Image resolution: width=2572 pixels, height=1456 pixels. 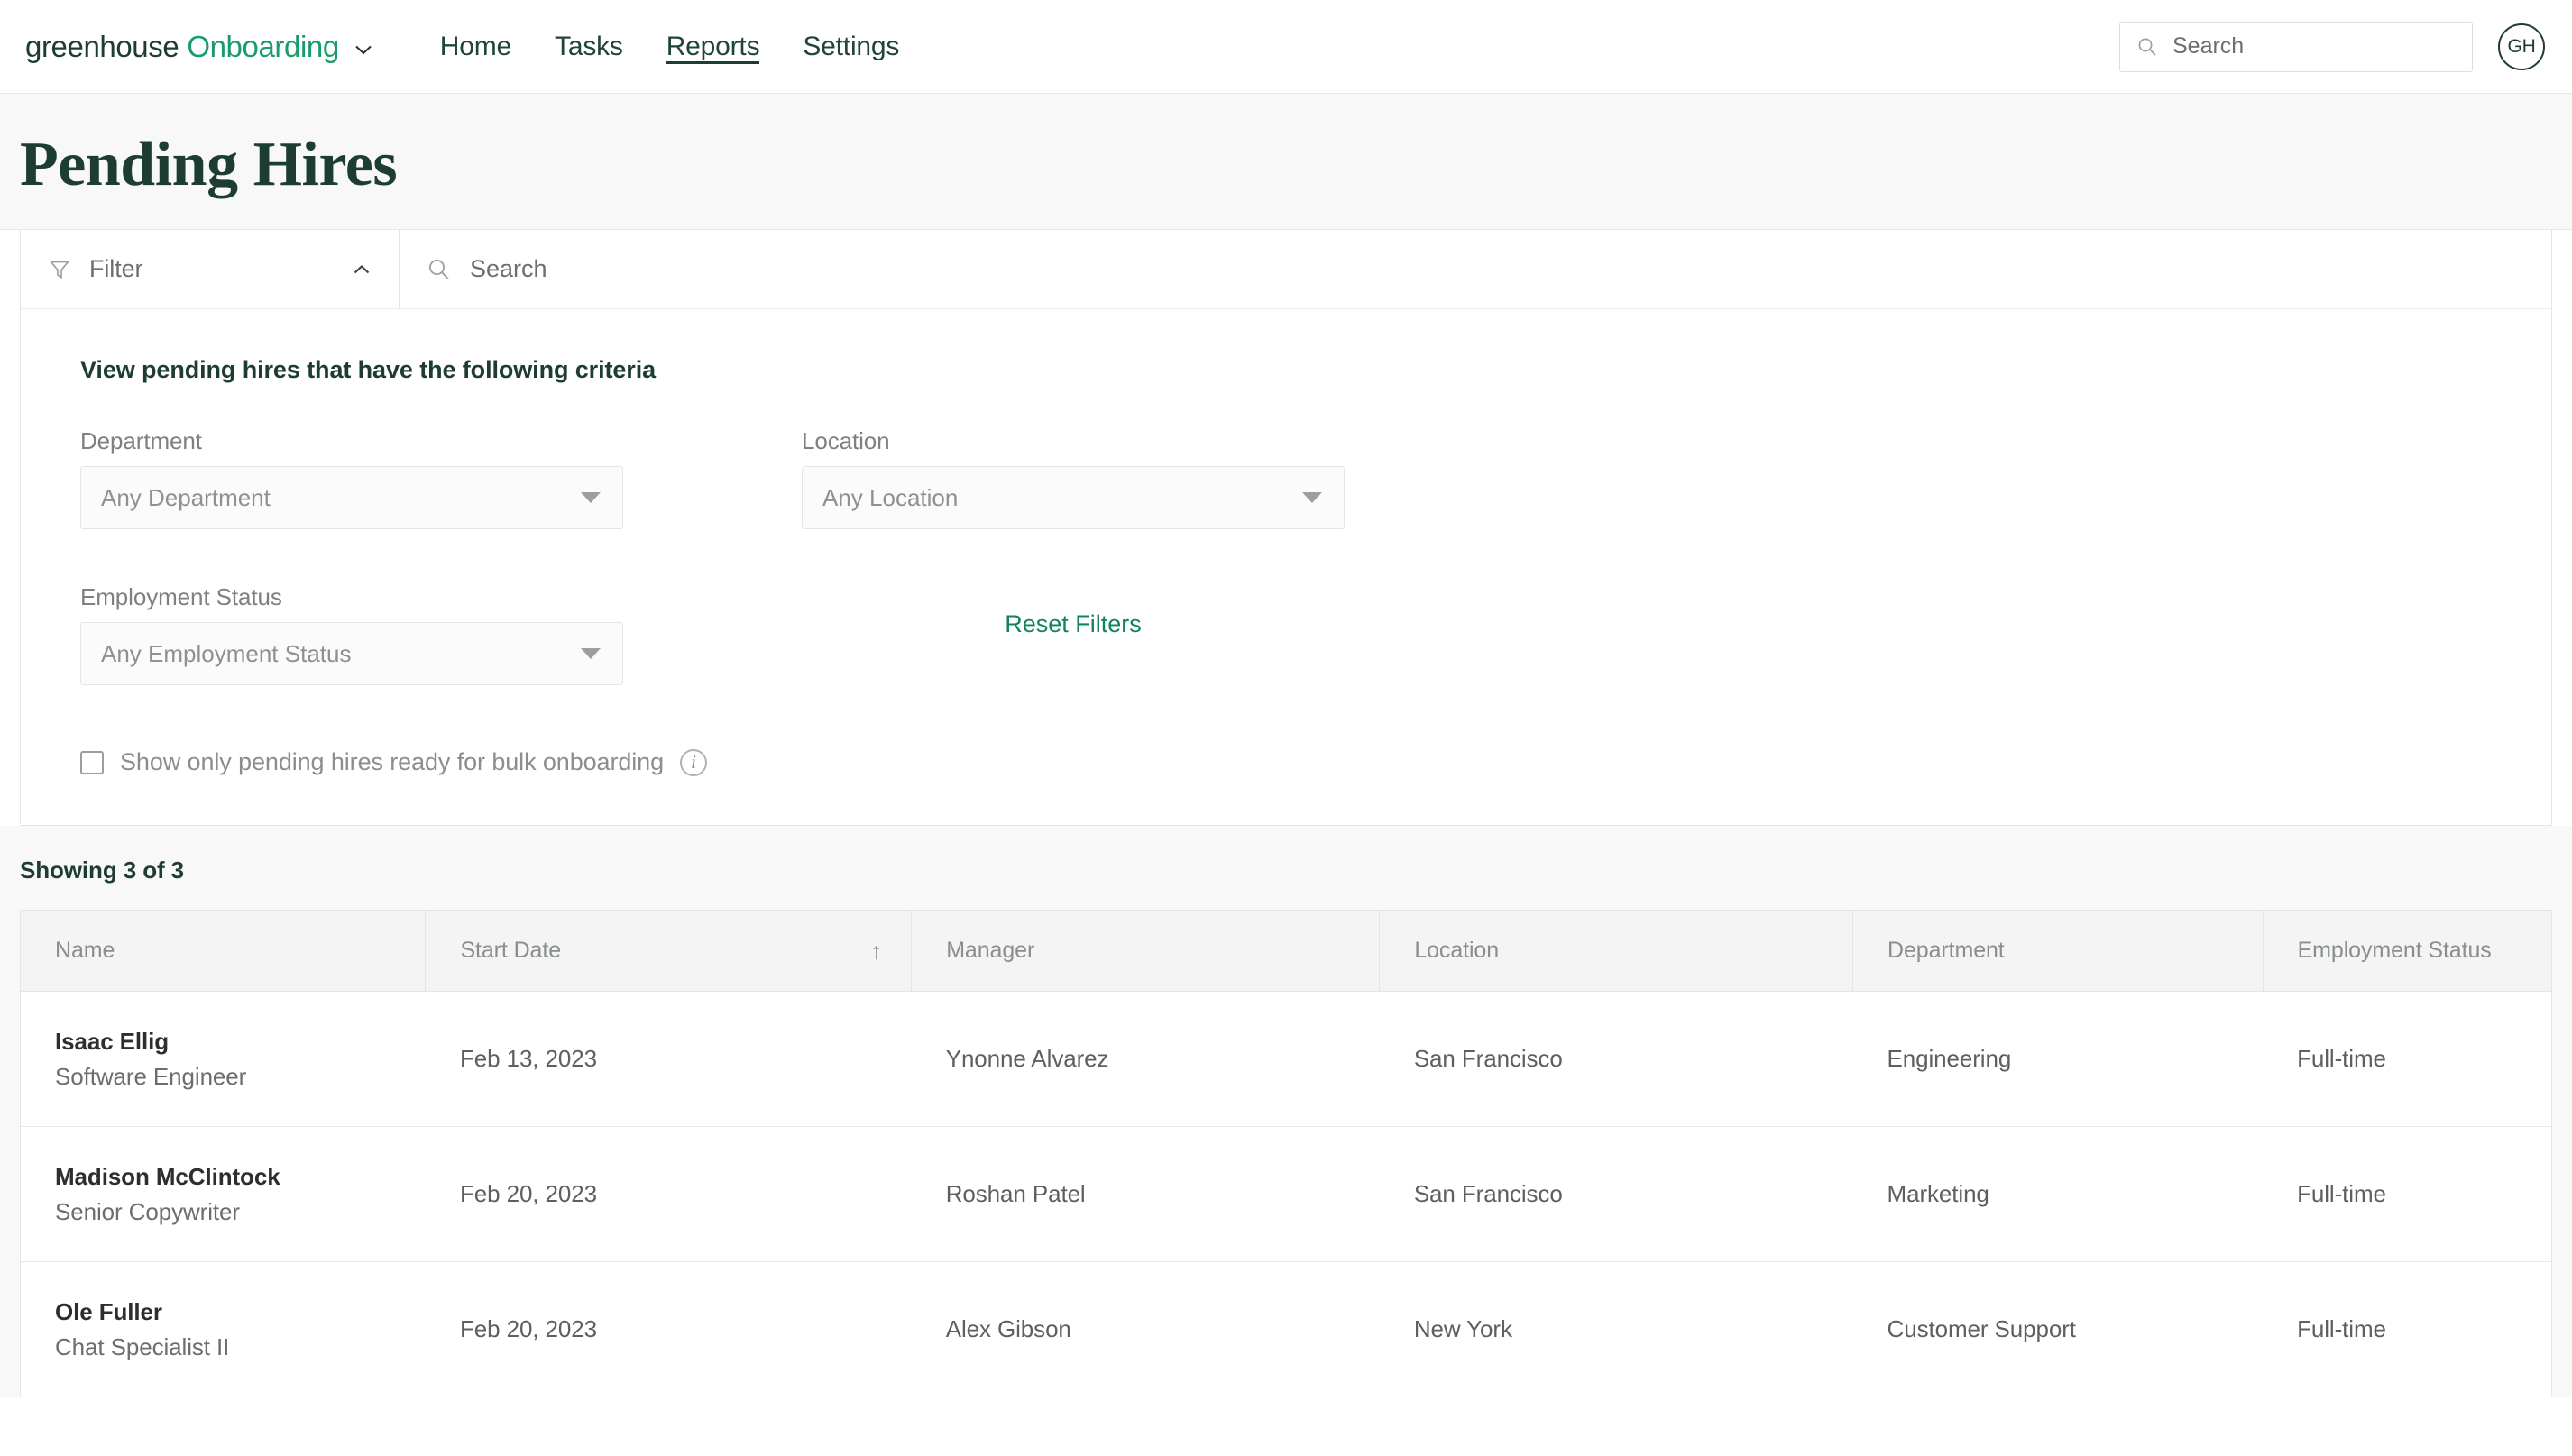 What do you see at coordinates (876, 950) in the screenshot?
I see `sort-ascending-icon: ↑` at bounding box center [876, 950].